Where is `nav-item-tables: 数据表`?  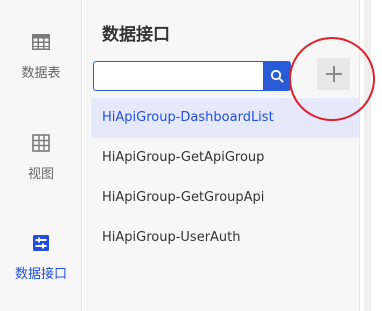 nav-item-tables: 数据表 is located at coordinates (41, 67).